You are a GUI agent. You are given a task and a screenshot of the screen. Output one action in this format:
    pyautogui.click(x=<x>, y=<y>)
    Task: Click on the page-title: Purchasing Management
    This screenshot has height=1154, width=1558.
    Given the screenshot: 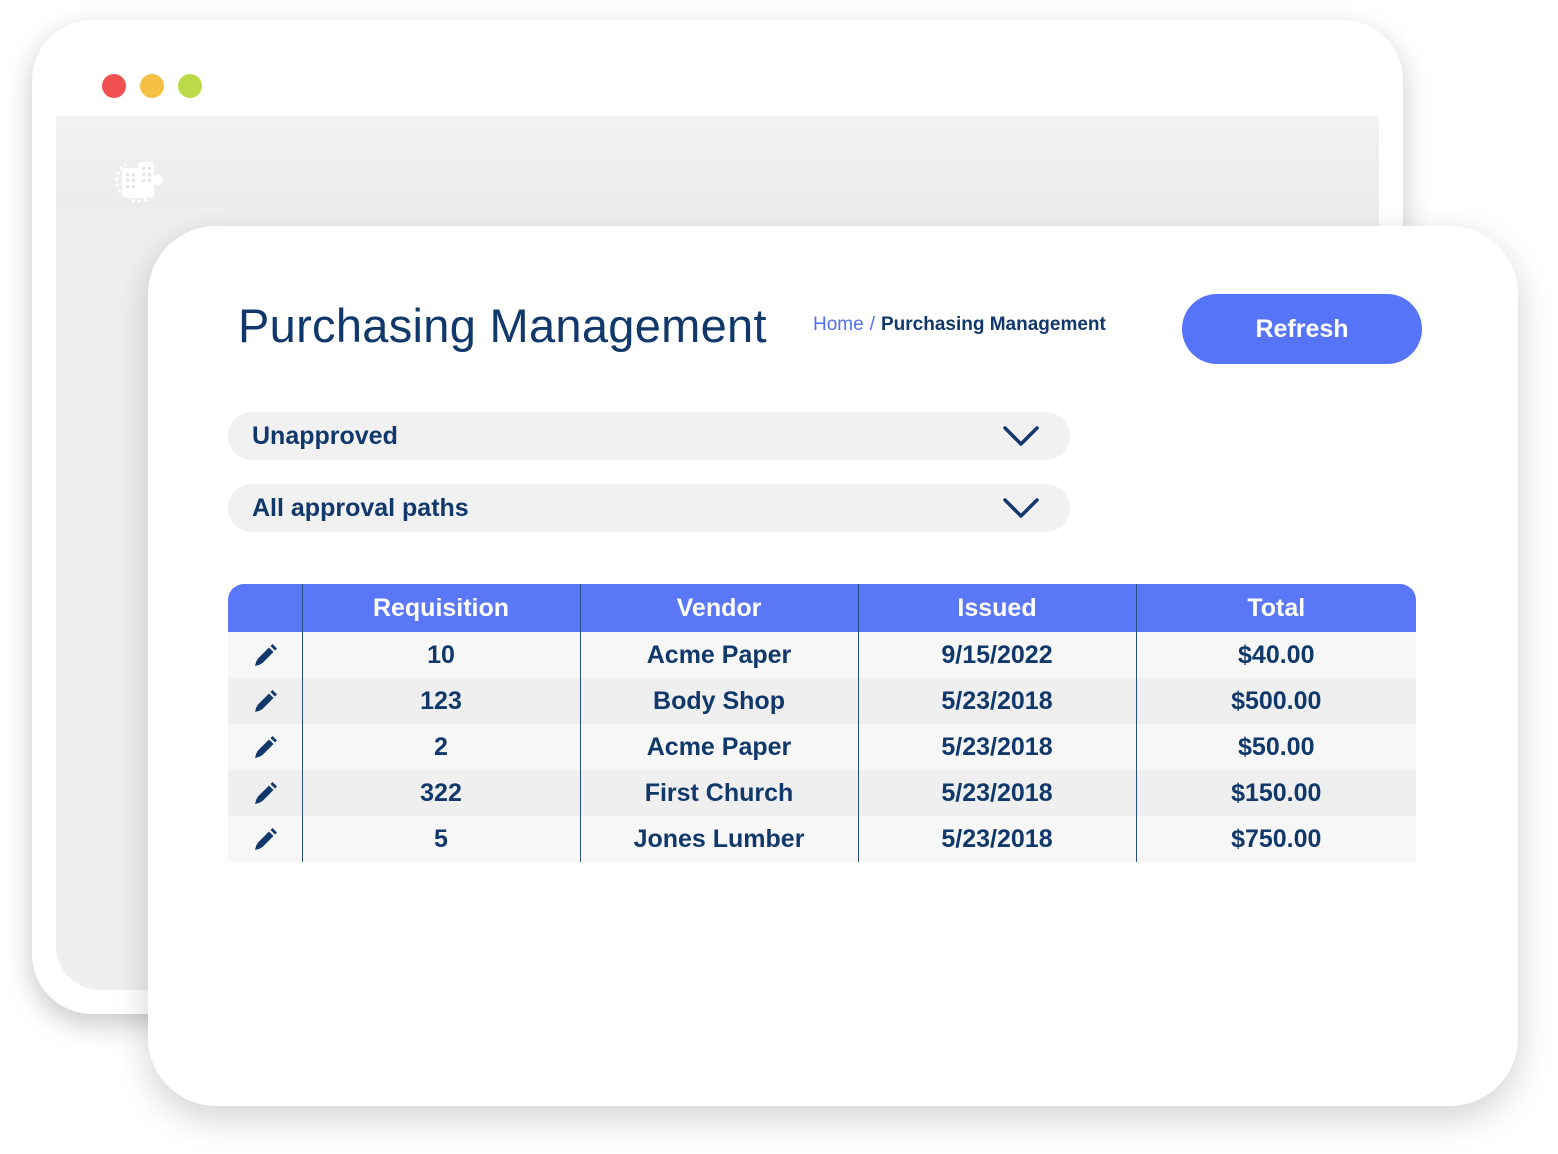 What is the action you would take?
    pyautogui.click(x=502, y=325)
    